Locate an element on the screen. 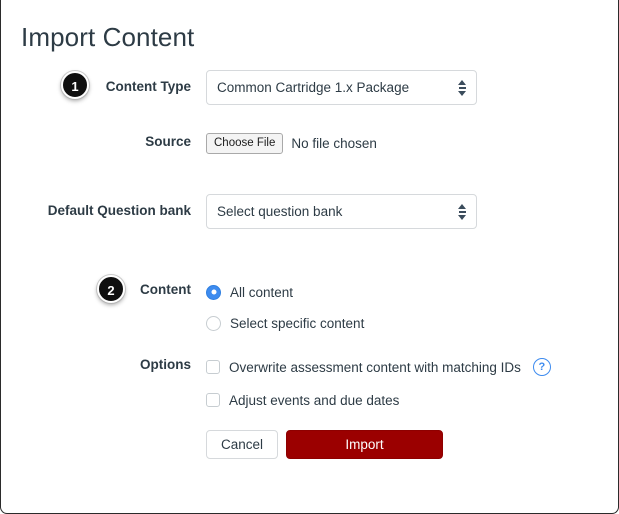  radio-all-content: All content is located at coordinates (285, 292).